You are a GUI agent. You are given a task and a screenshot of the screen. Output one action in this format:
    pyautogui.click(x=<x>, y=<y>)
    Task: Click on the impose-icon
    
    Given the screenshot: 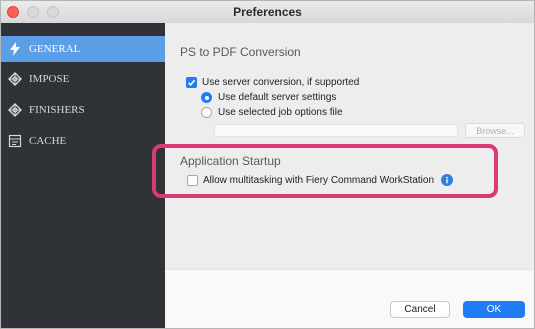 What is the action you would take?
    pyautogui.click(x=15, y=79)
    